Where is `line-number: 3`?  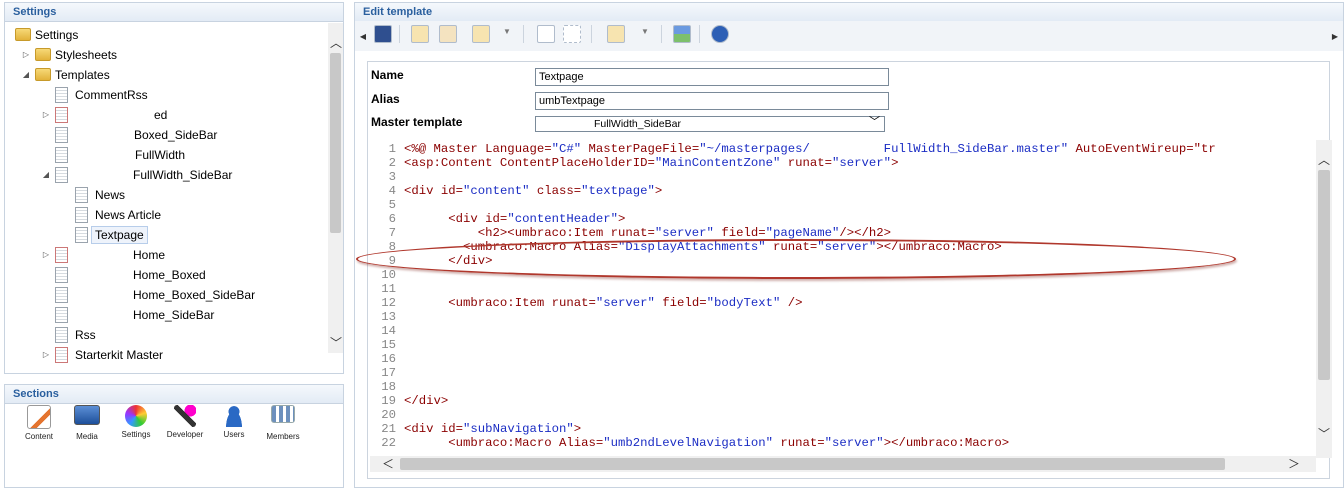 line-number: 3 is located at coordinates (392, 177).